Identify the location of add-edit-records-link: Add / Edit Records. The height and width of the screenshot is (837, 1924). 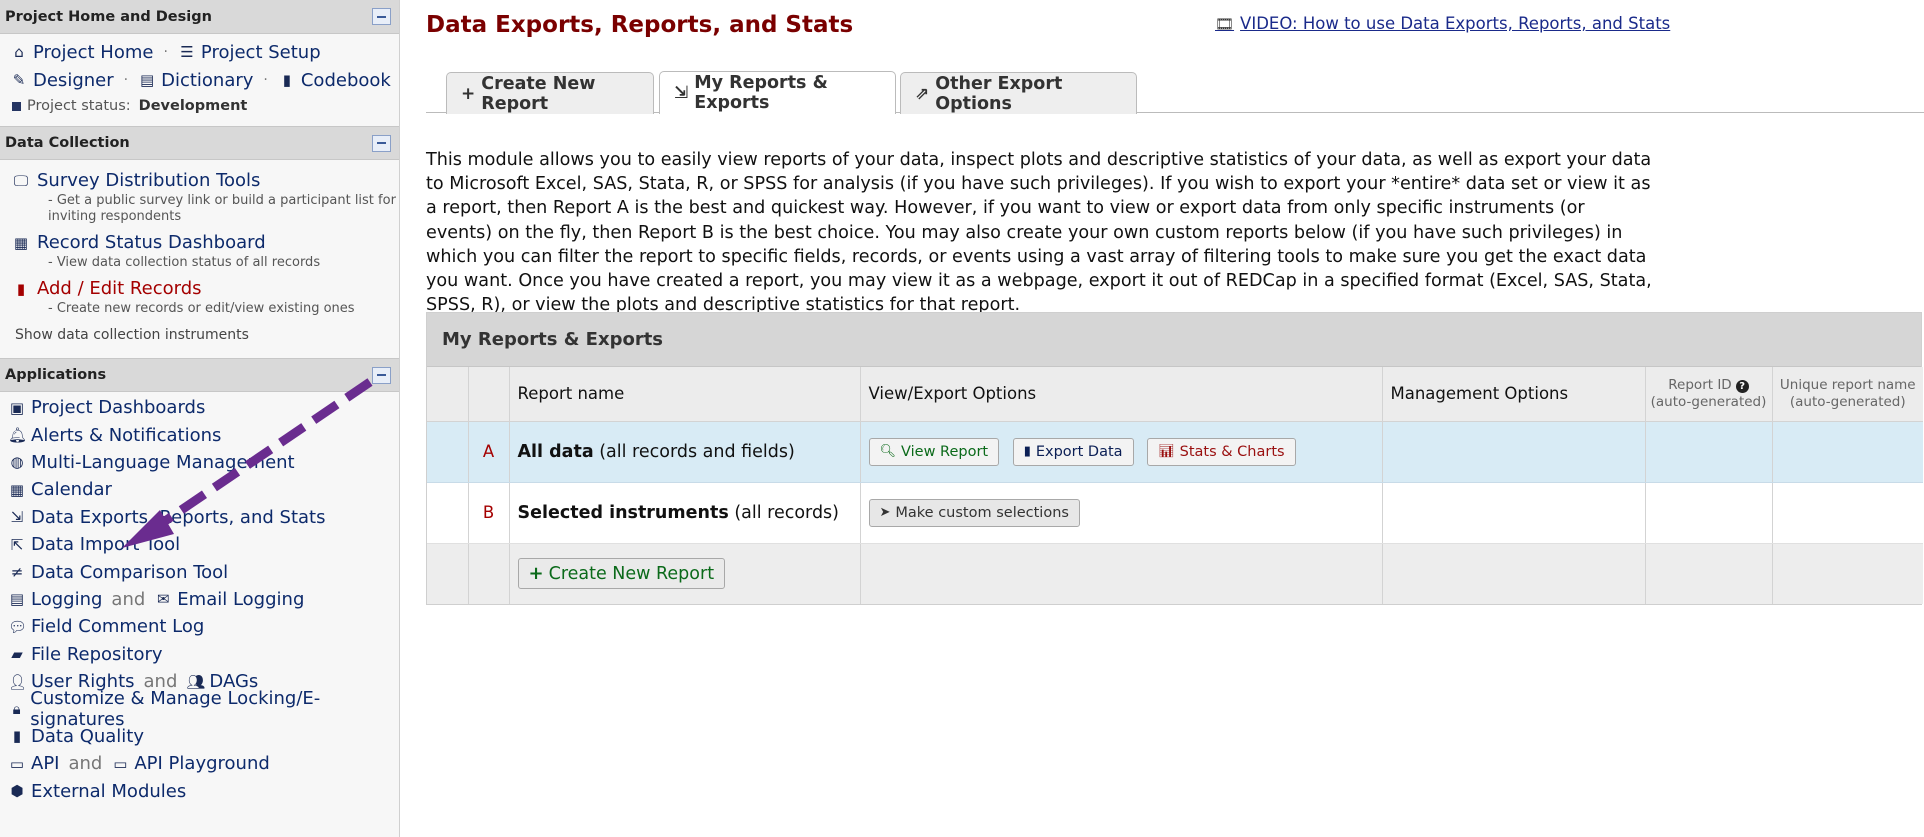
(119, 288).